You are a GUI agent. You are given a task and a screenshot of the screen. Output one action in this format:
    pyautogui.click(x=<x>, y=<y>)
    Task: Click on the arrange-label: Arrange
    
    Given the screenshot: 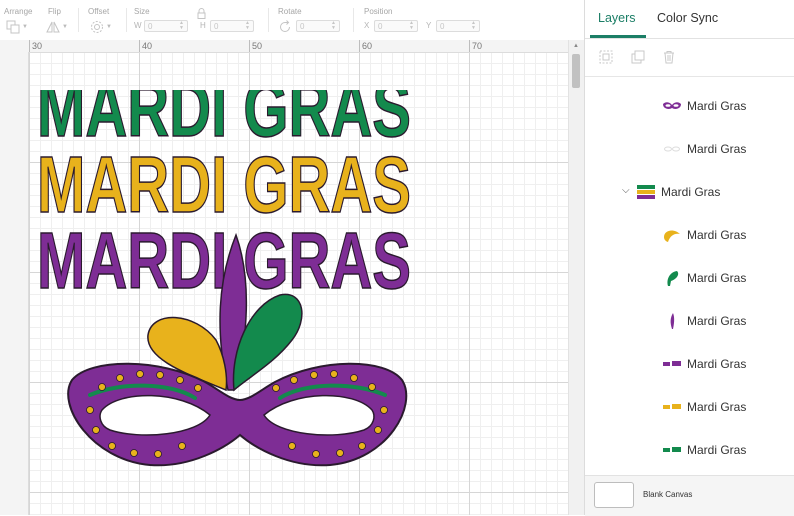 What is the action you would take?
    pyautogui.click(x=18, y=11)
    